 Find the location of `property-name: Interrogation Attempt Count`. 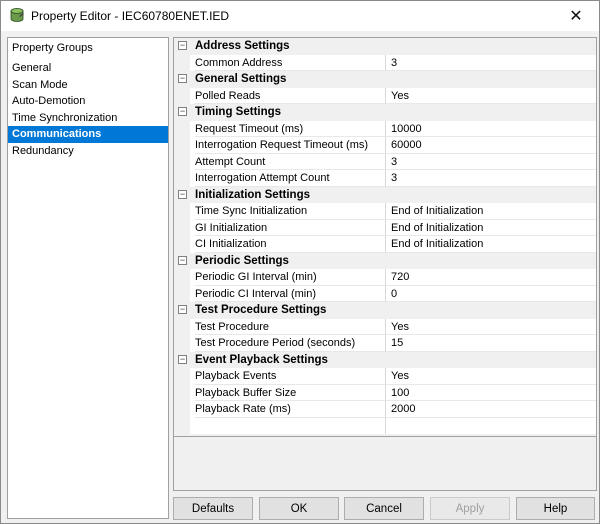

property-name: Interrogation Attempt Count is located at coordinates (290, 178).